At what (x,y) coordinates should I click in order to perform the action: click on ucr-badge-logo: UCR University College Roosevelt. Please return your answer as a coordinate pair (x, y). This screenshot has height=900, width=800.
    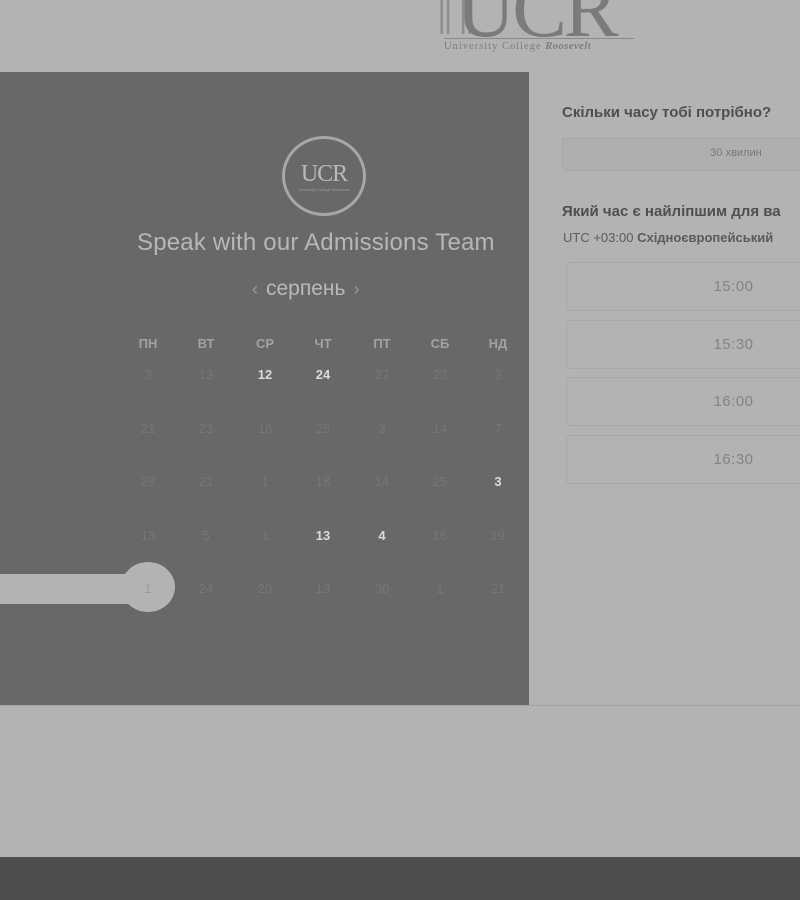
    Looking at the image, I should click on (324, 176).